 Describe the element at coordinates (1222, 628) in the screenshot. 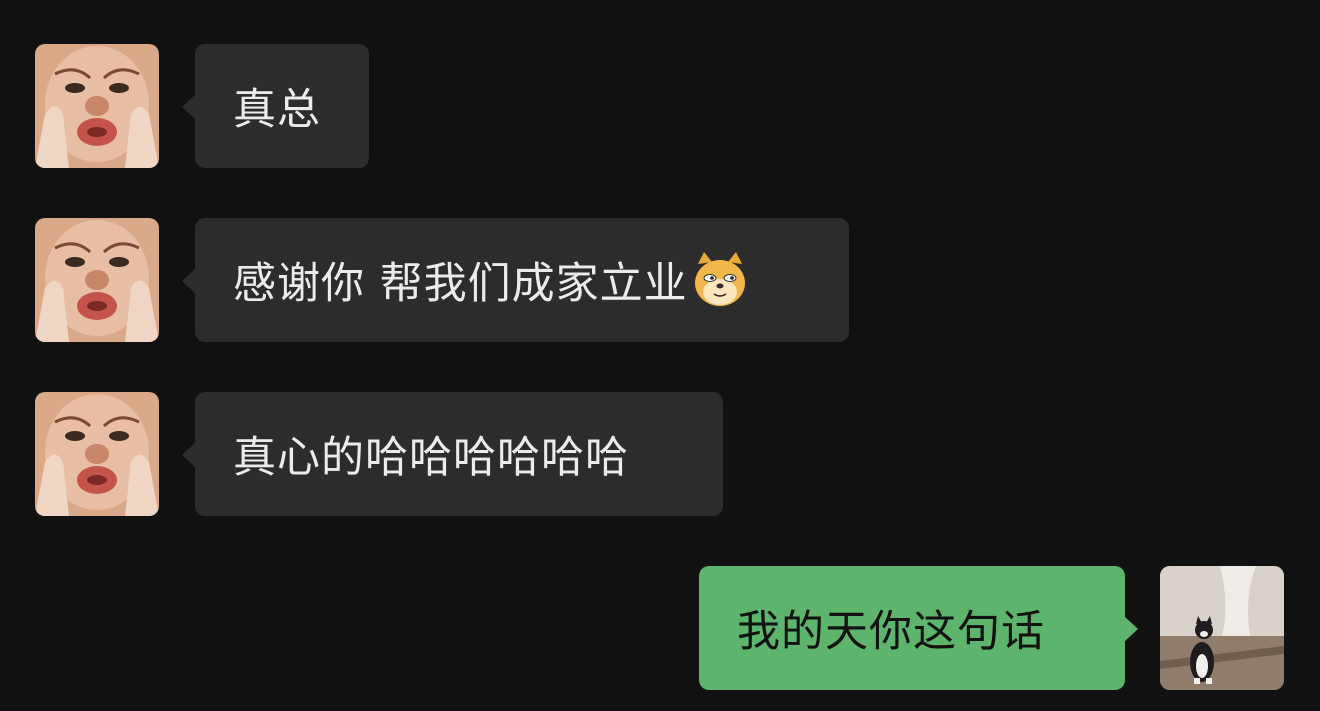

I see `my-avatar` at that location.